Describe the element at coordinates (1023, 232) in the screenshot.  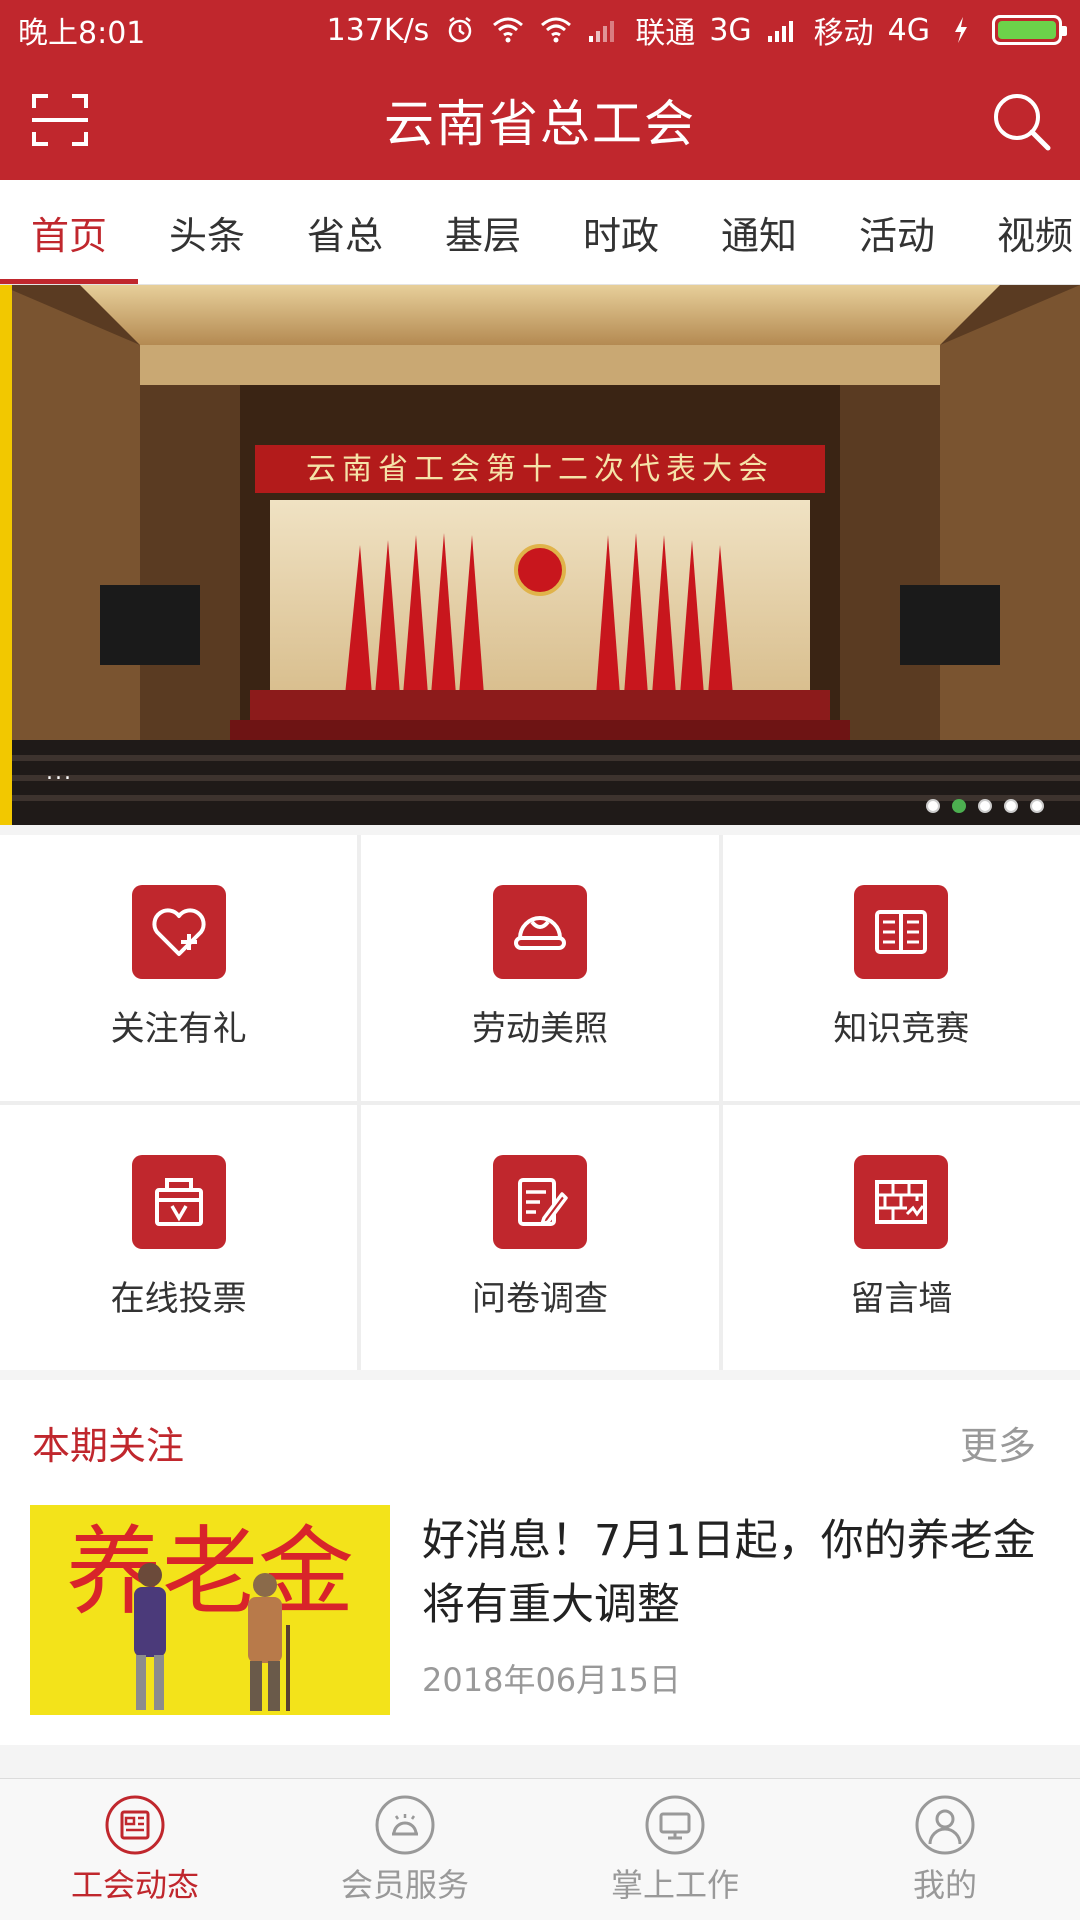
I see `tab-videos: 视频` at that location.